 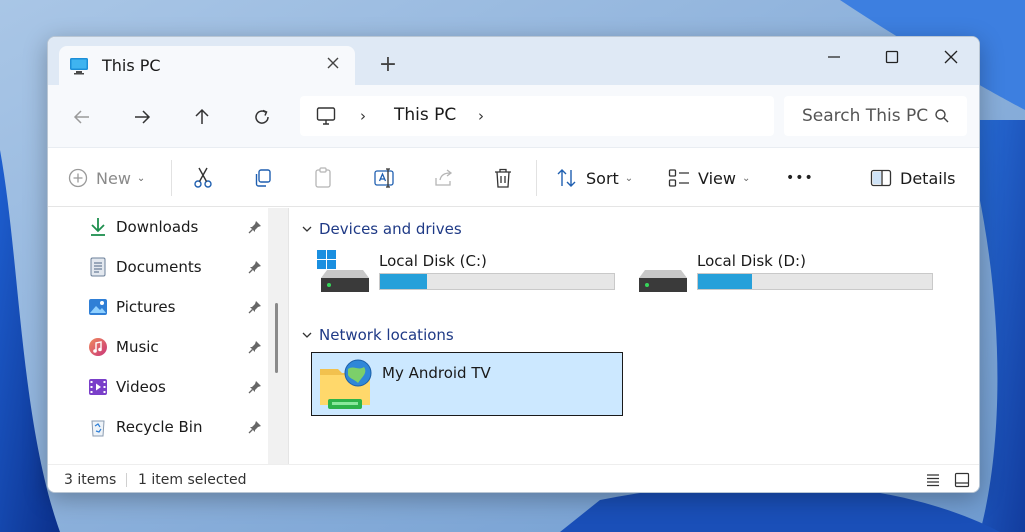 What do you see at coordinates (386, 335) in the screenshot?
I see `group-title: Network locations` at bounding box center [386, 335].